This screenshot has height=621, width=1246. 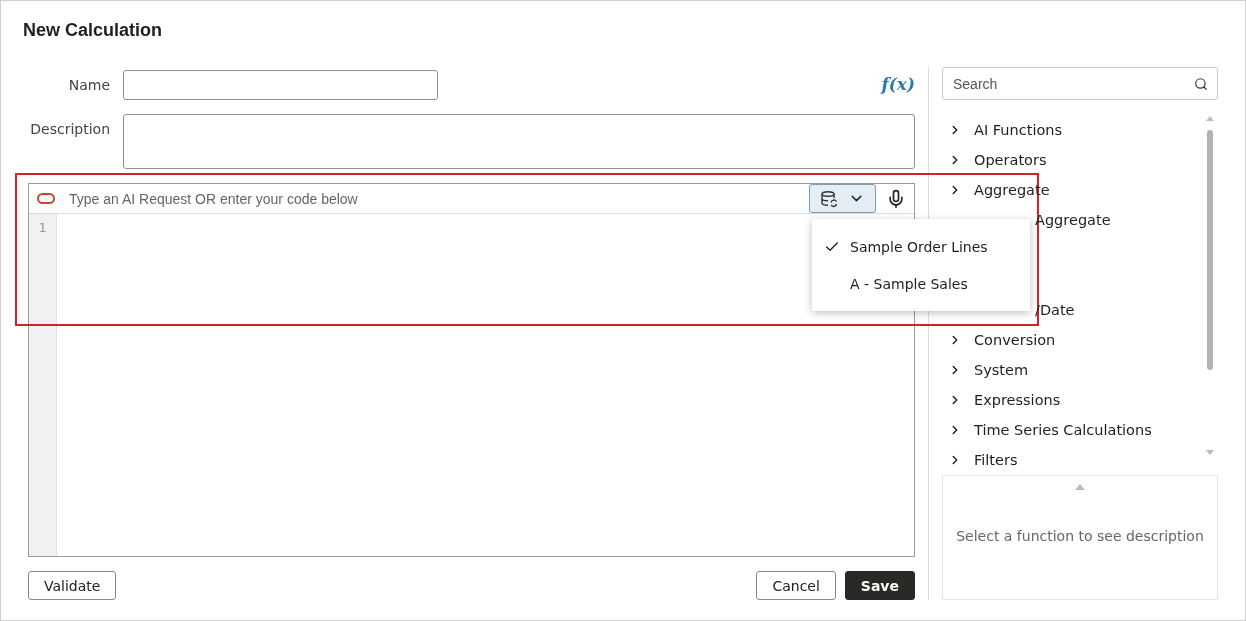 I want to click on search-icon, so click(x=1201, y=84).